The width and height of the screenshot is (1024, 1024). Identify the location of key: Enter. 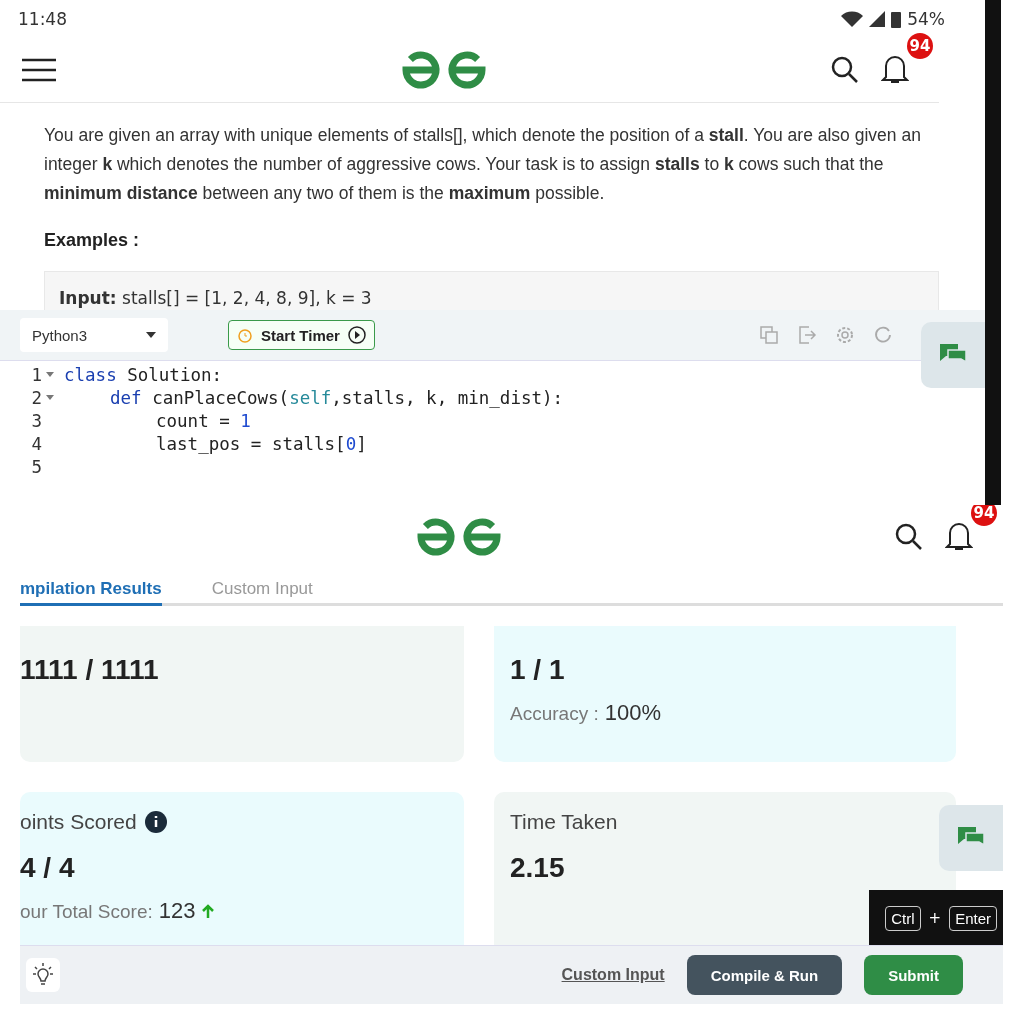
(973, 918).